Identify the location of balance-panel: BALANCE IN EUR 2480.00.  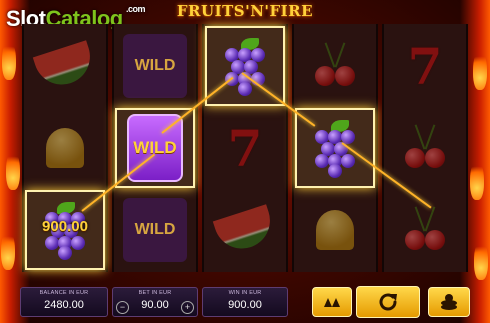
(64, 302).